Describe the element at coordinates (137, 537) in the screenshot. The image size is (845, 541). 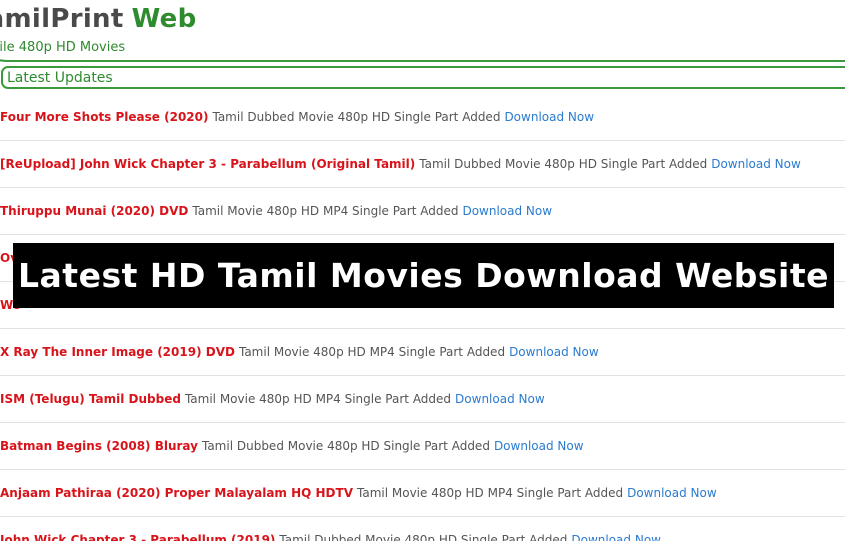
I see `movie-title-link: John Wick Chapter 3 - Parabellum (2019)` at that location.